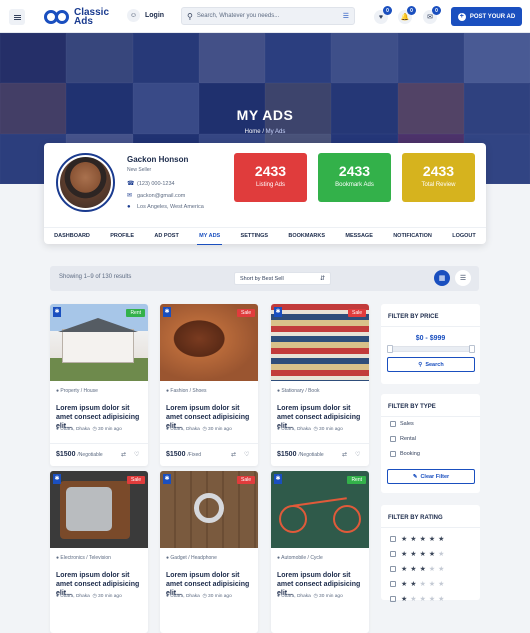  Describe the element at coordinates (253, 132) in the screenshot. I see `breadcrumb-home: Home` at that location.